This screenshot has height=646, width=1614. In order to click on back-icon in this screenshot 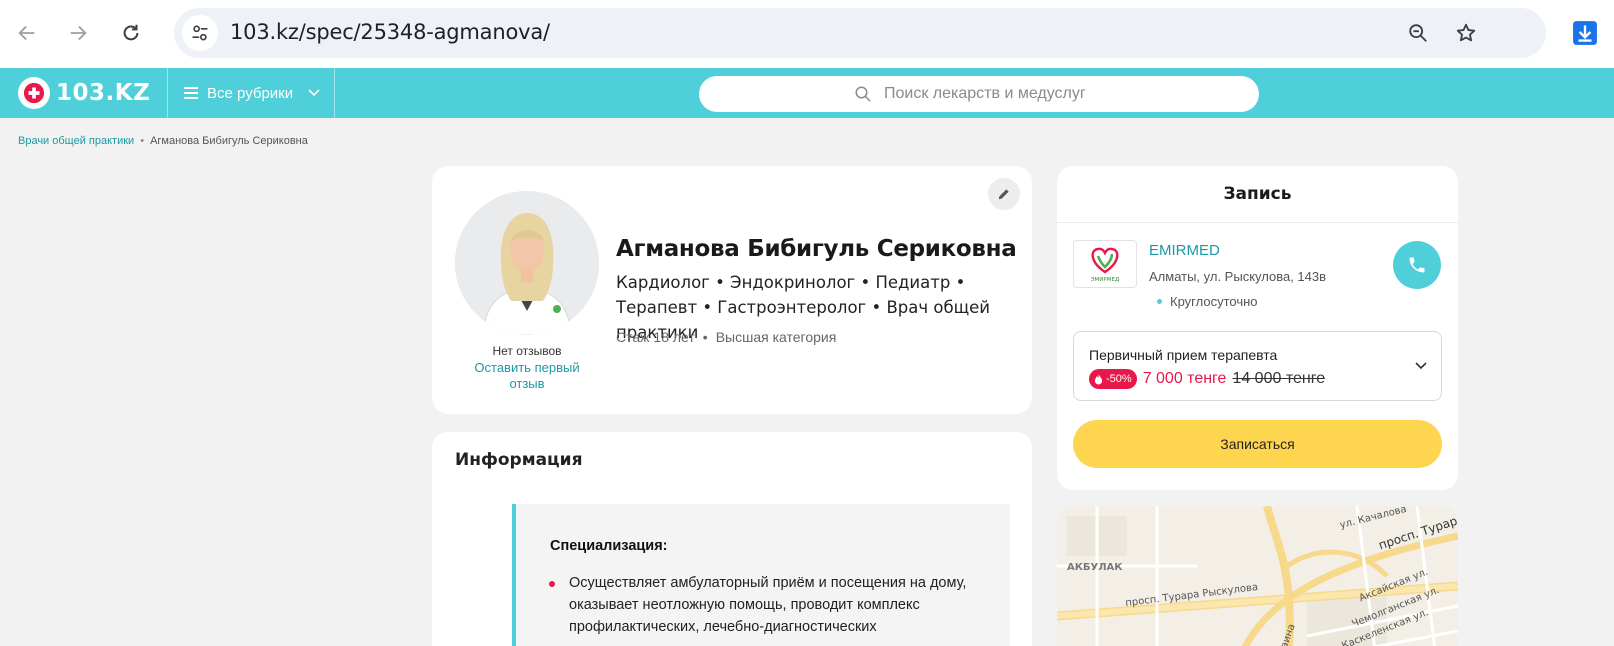, I will do `click(27, 33)`.